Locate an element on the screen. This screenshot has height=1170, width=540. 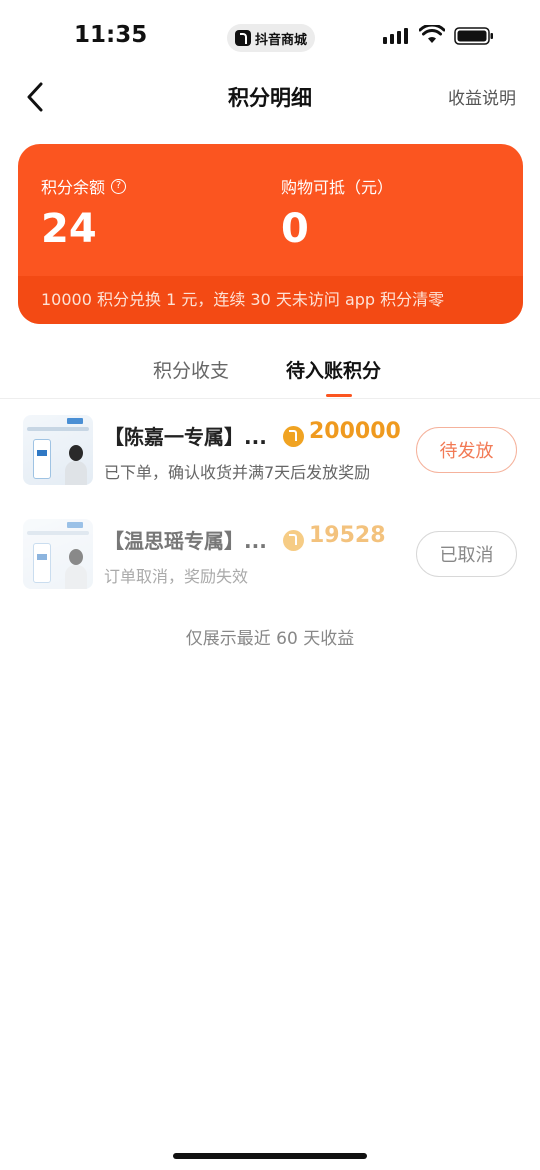
status-bar: 11:35 抖音商城 is located at coordinates (270, 35).